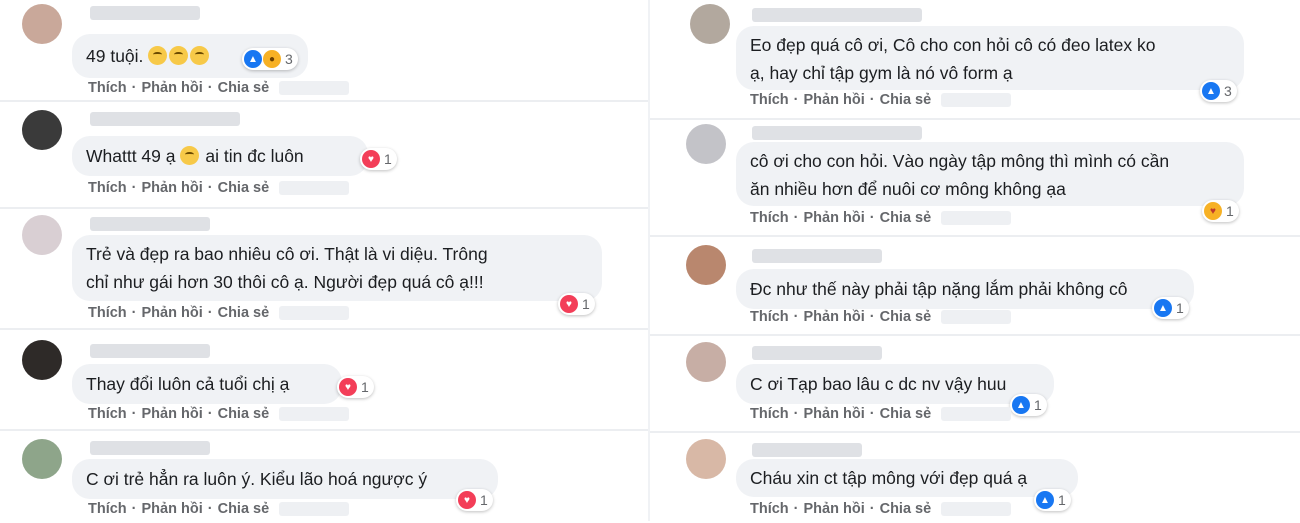 The image size is (1300, 523). I want to click on reaction-summary: ▲ ● 3, so click(270, 59).